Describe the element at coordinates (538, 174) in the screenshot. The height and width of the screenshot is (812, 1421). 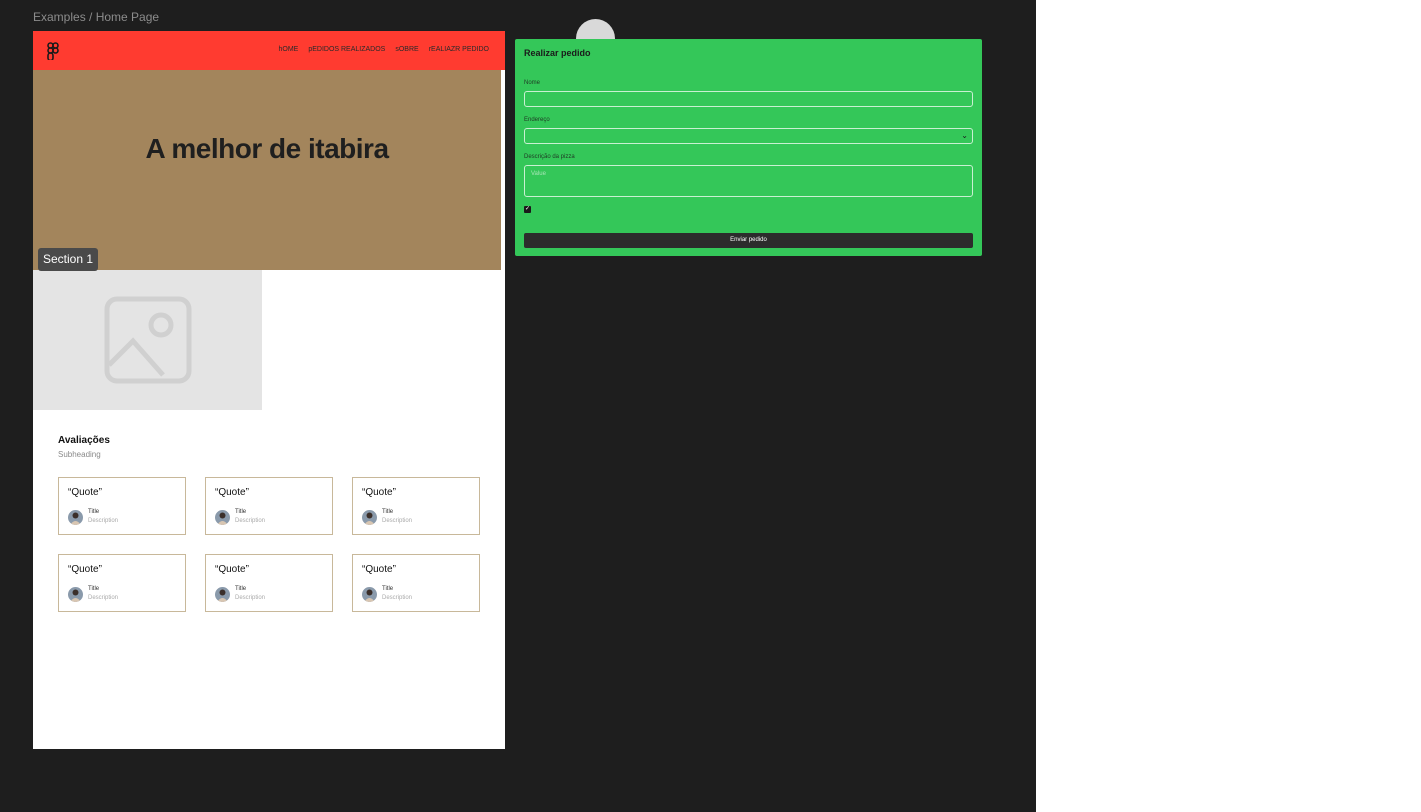
I see `description-placeholder: Value` at that location.